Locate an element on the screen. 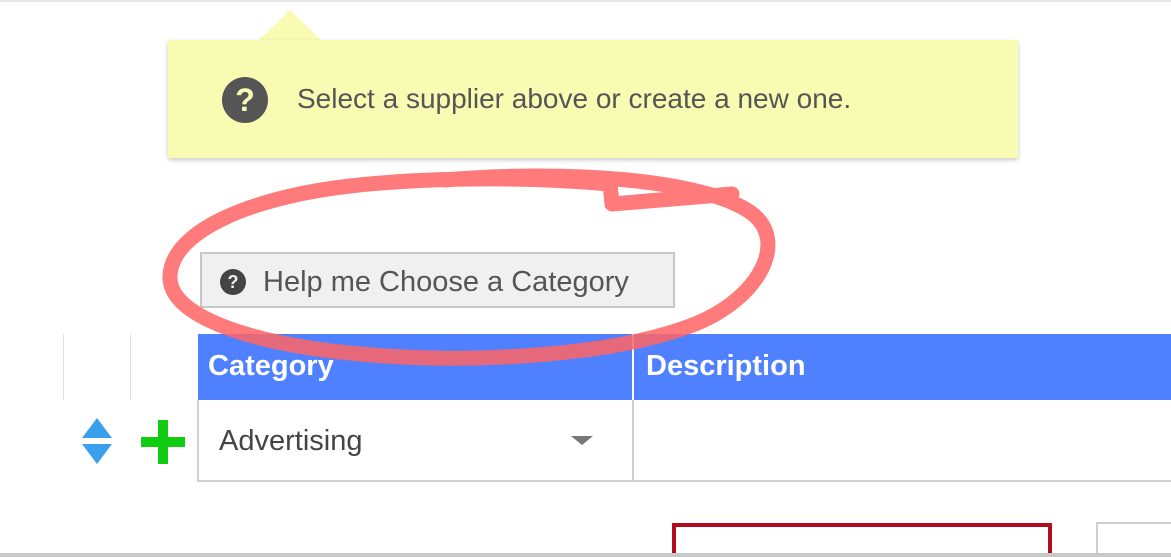  category-select-value: Advertising is located at coordinates (291, 441).